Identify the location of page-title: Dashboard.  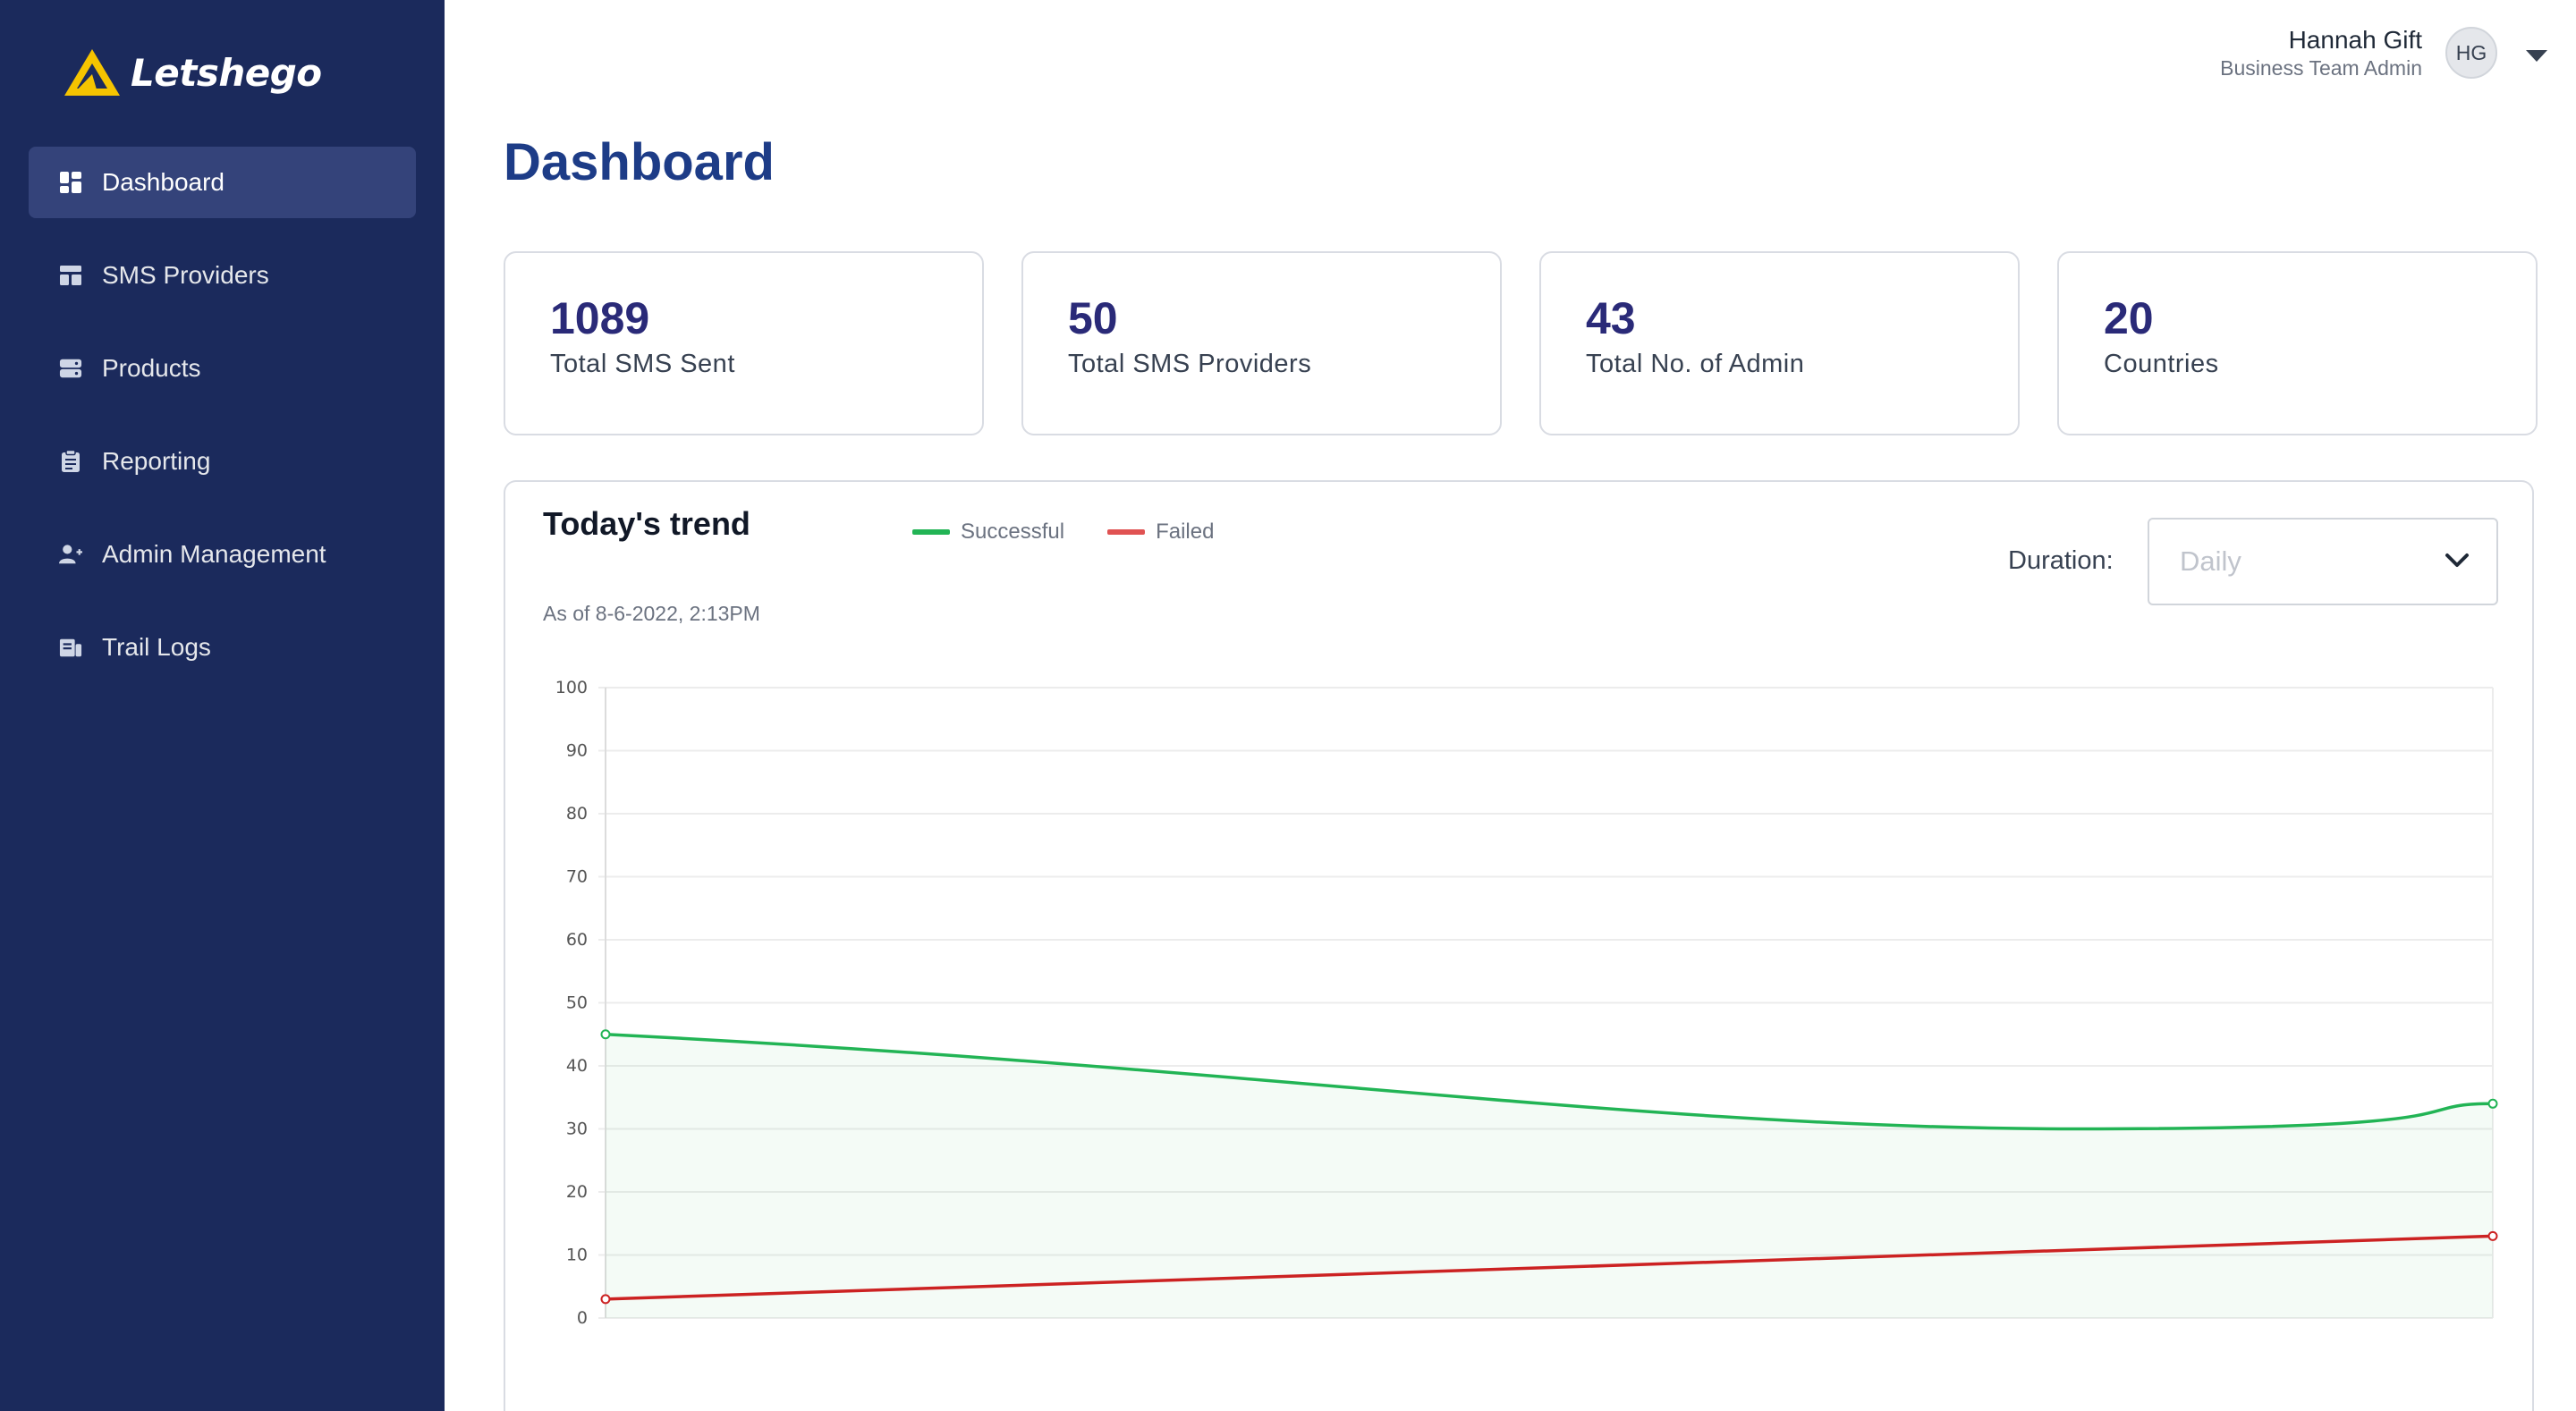
(639, 162).